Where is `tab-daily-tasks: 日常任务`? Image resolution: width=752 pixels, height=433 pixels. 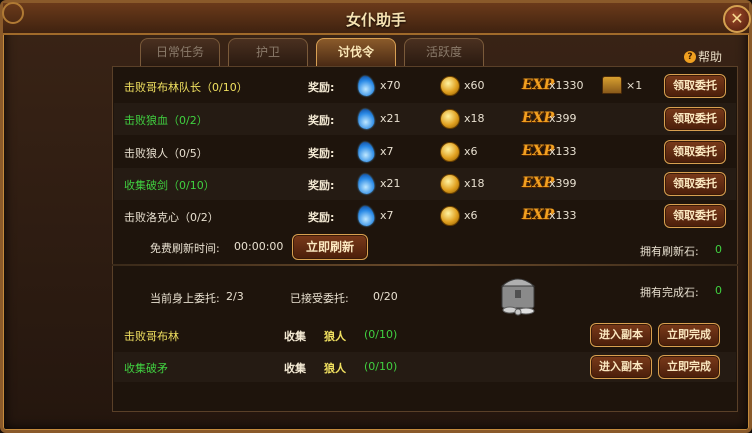 tab-daily-tasks: 日常任务 is located at coordinates (180, 52).